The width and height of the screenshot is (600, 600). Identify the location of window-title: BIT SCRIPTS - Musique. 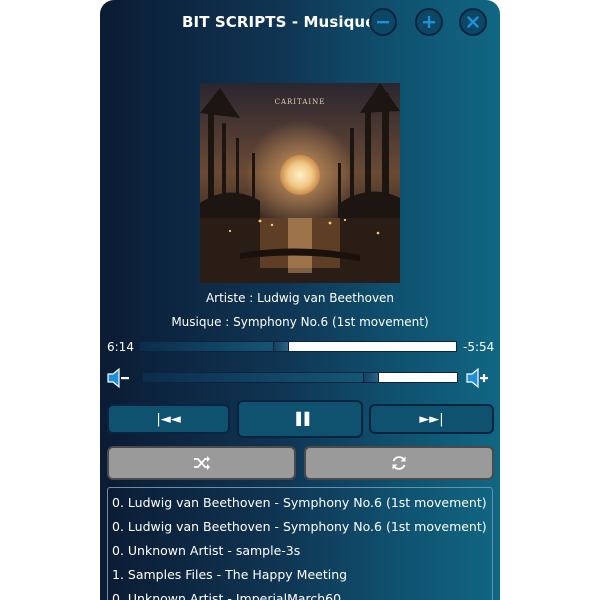
(279, 22).